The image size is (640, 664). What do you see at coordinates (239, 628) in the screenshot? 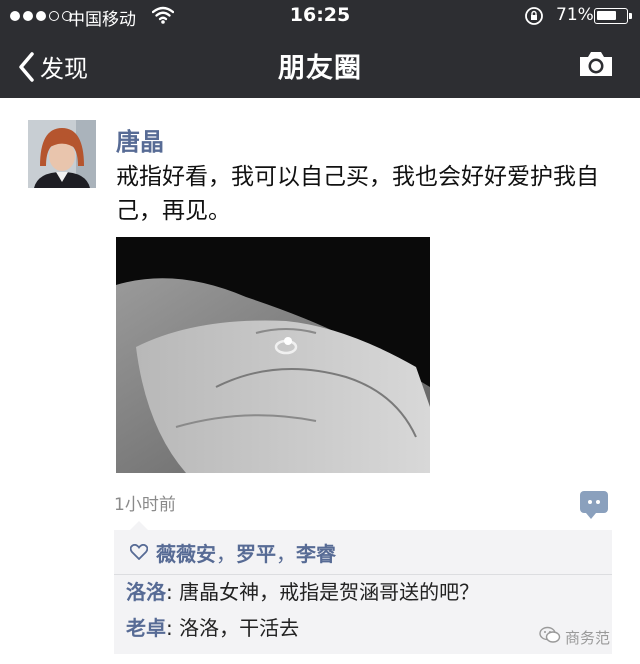
I see `comment-text: 洛洛，干活去` at bounding box center [239, 628].